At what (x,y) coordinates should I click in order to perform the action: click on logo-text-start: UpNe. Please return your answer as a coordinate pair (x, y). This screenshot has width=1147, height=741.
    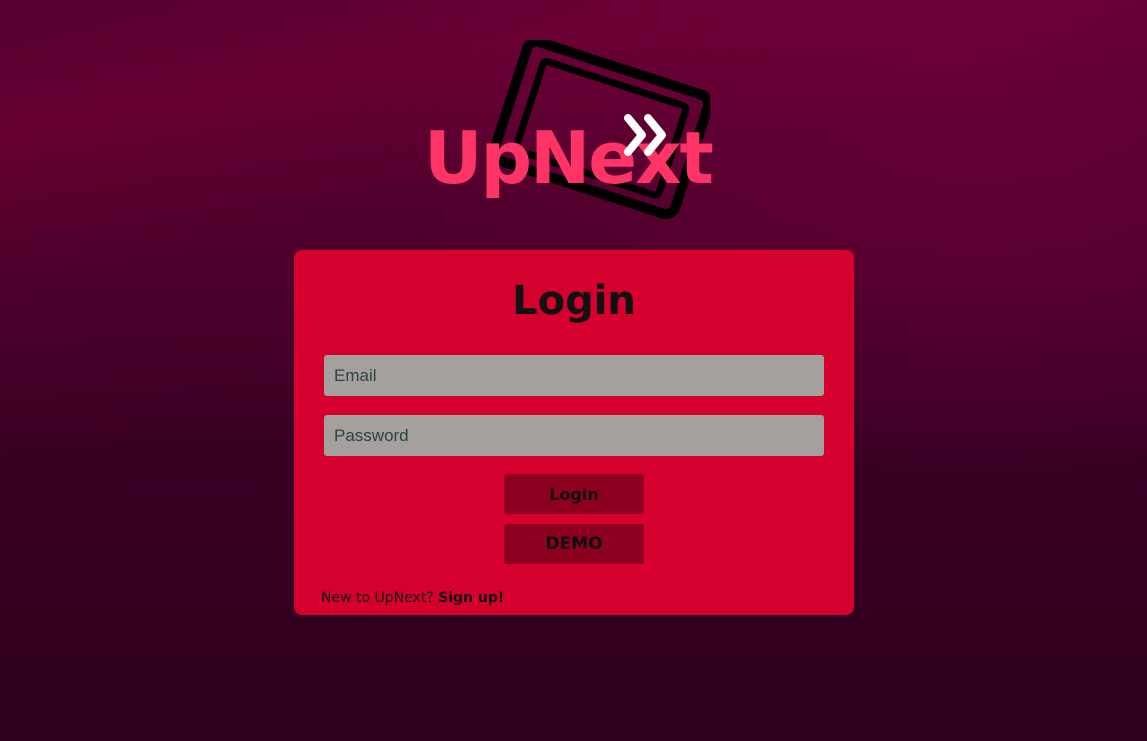
    Looking at the image, I should click on (530, 158).